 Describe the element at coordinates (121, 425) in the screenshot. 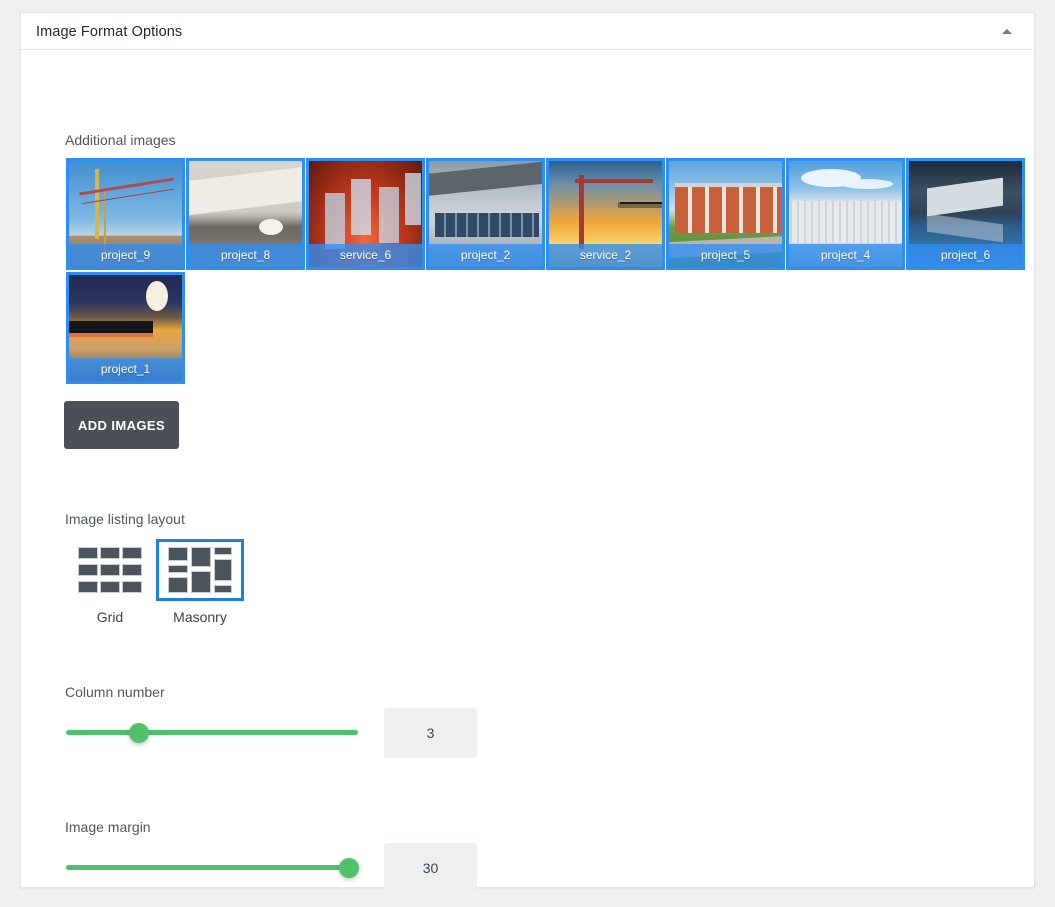

I see `add-images-button: ADD IMAGES` at that location.